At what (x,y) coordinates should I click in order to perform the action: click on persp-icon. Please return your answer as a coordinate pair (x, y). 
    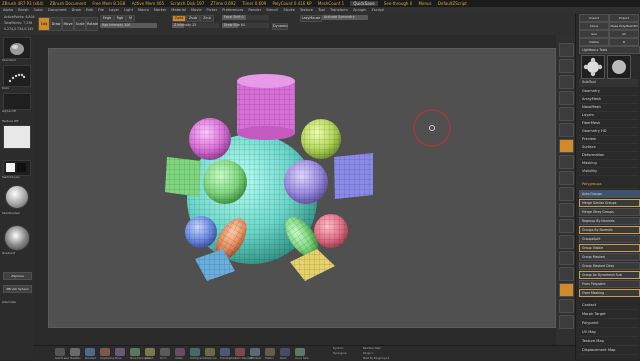
    Looking at the image, I should click on (566, 146).